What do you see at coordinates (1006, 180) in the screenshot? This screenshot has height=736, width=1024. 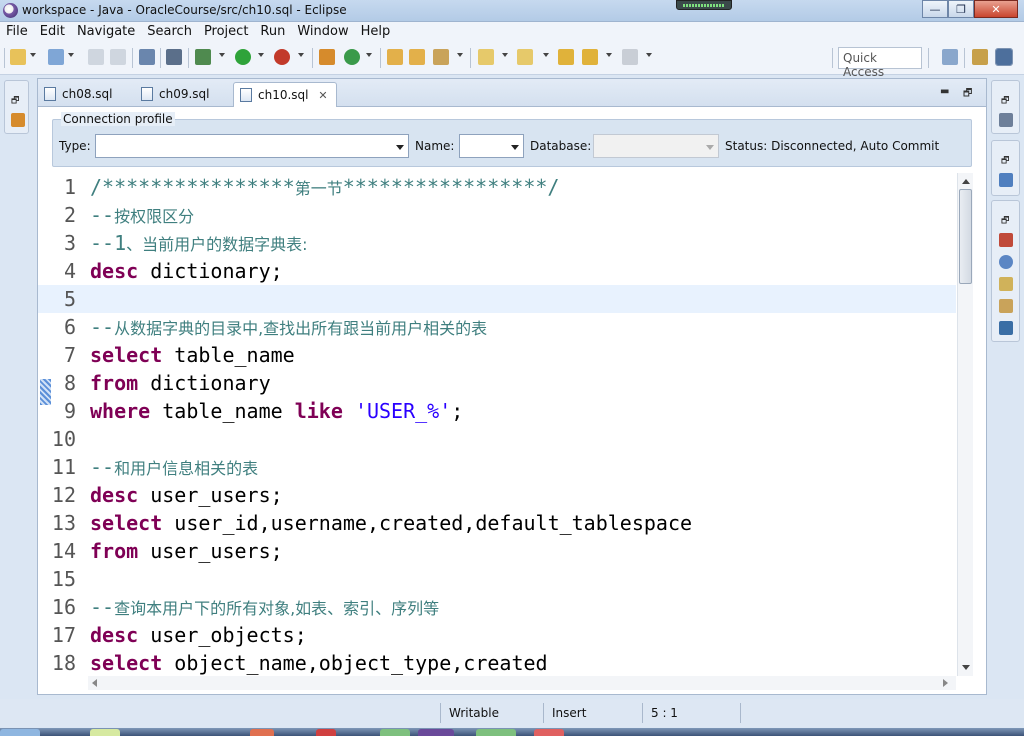 I see `task-list-icon` at bounding box center [1006, 180].